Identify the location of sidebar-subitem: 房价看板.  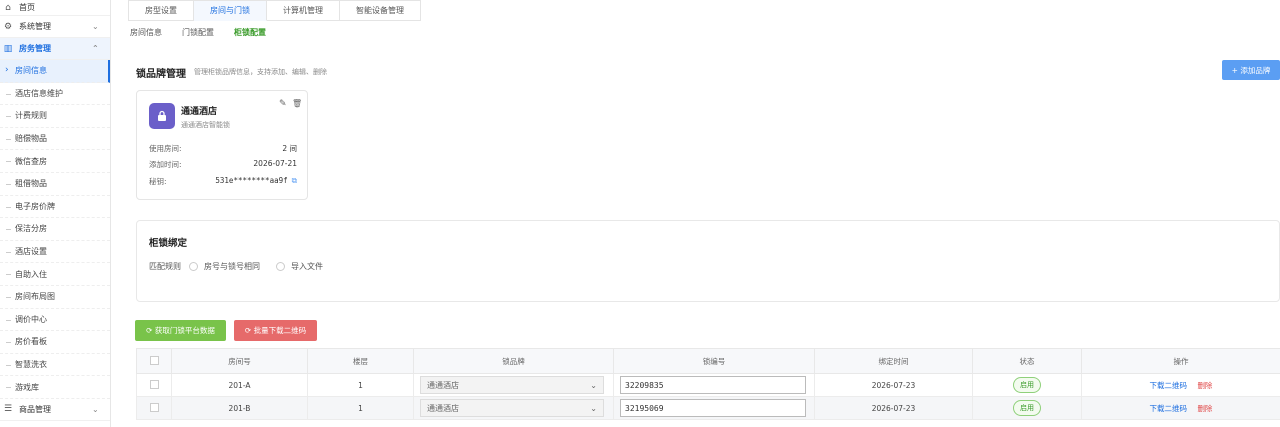
(55, 342).